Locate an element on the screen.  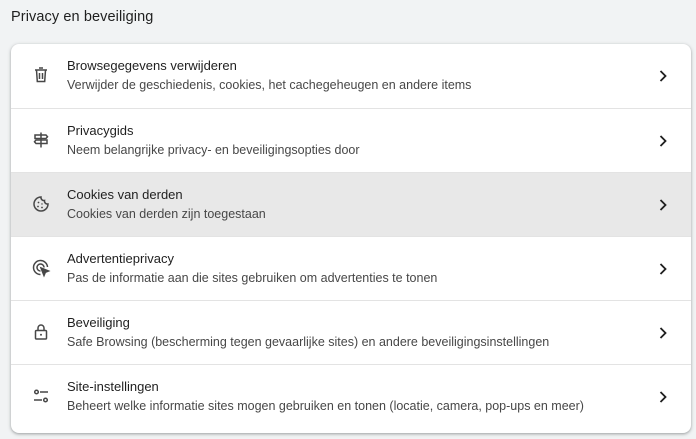
row-subtitle: Cookies van derden zijn toegestaan is located at coordinates (166, 214).